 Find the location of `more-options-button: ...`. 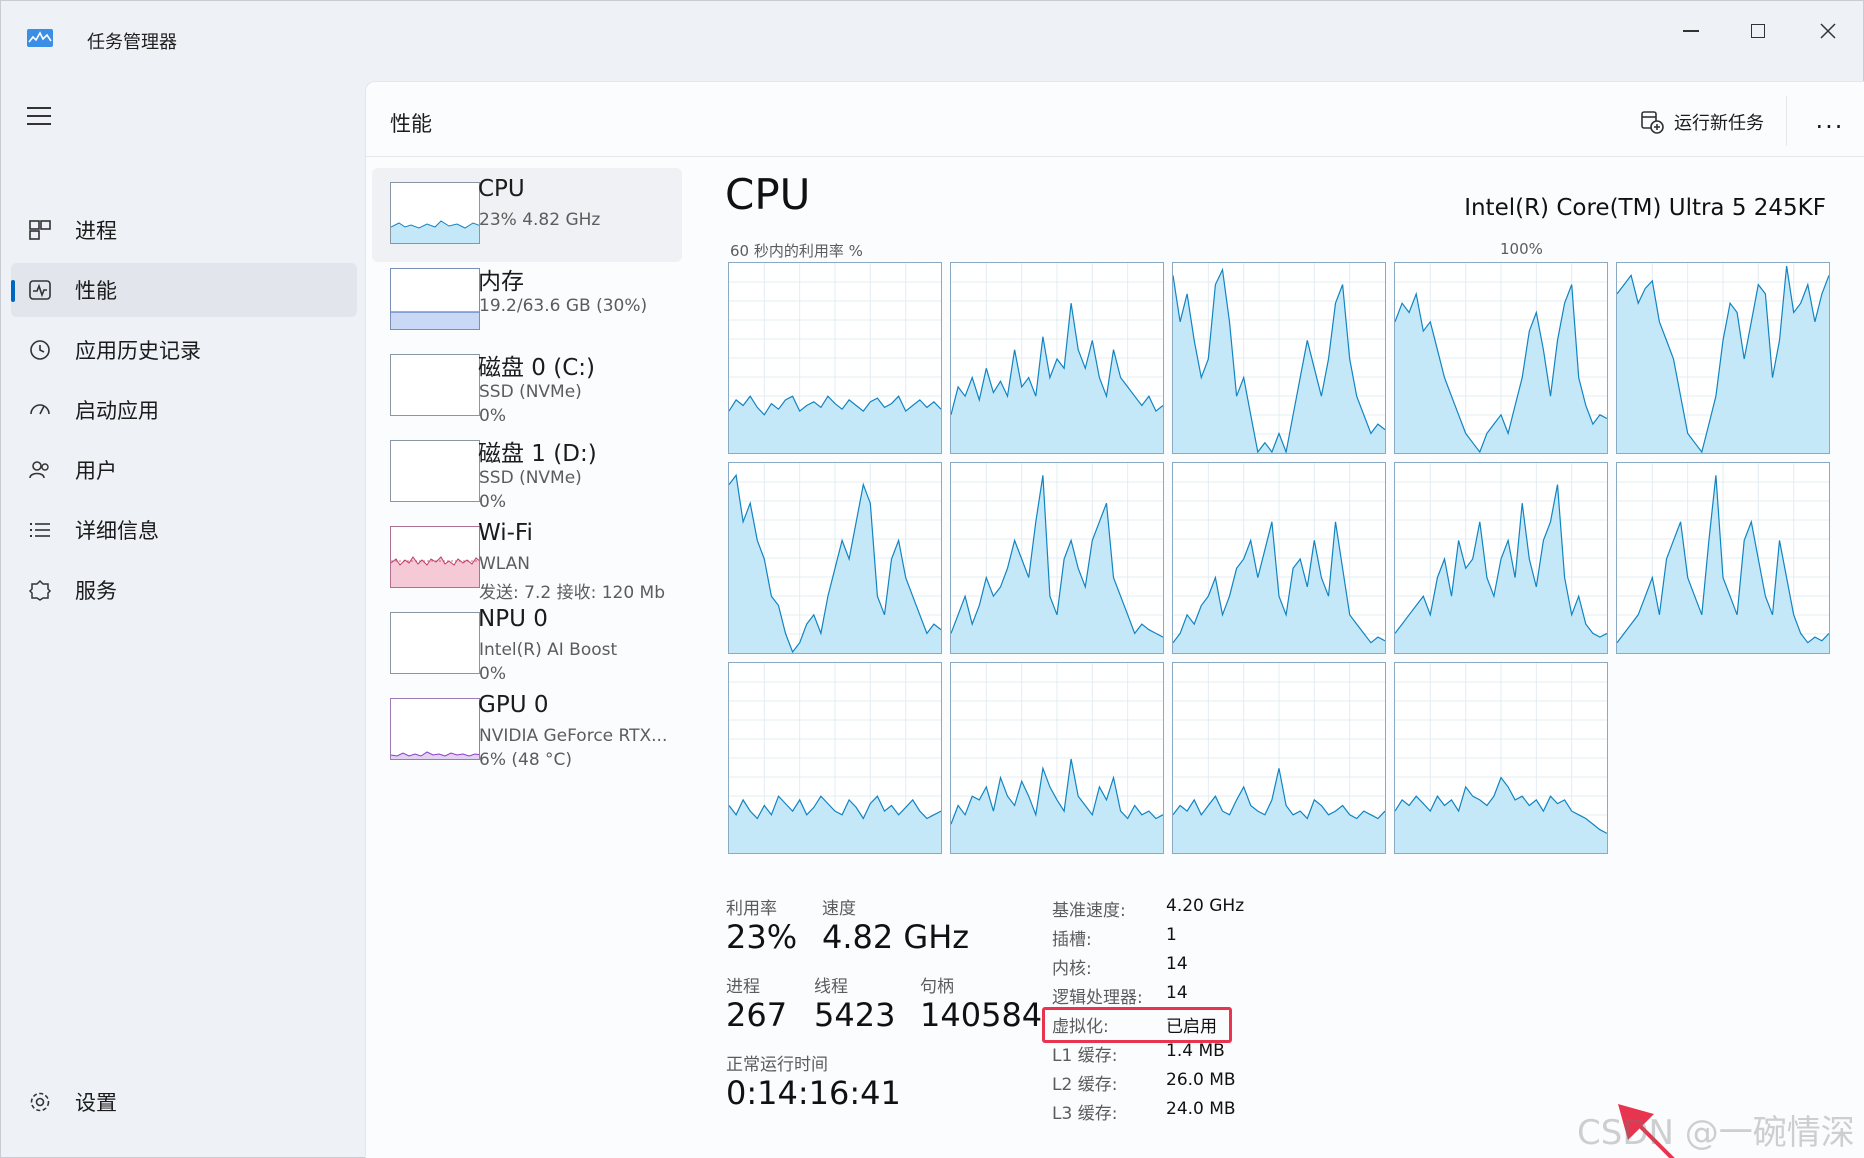

more-options-button: ... is located at coordinates (1830, 121).